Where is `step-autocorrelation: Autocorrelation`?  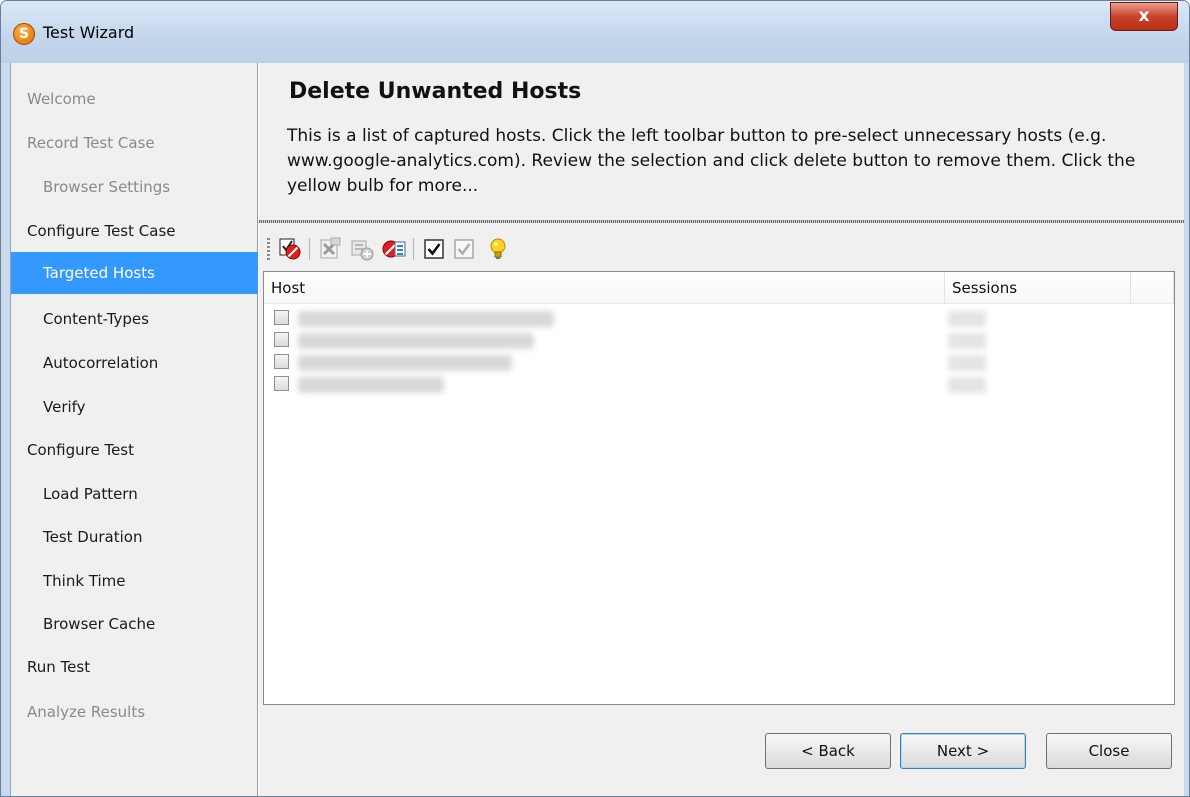 step-autocorrelation: Autocorrelation is located at coordinates (134, 363).